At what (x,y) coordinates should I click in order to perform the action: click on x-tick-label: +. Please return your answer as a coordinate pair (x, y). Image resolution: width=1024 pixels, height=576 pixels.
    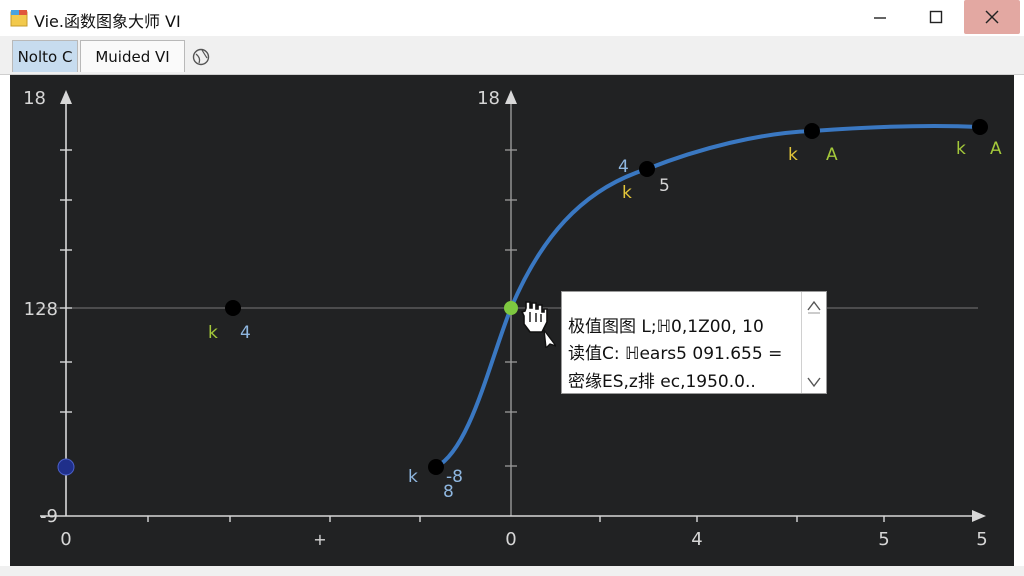
    Looking at the image, I should click on (319, 539).